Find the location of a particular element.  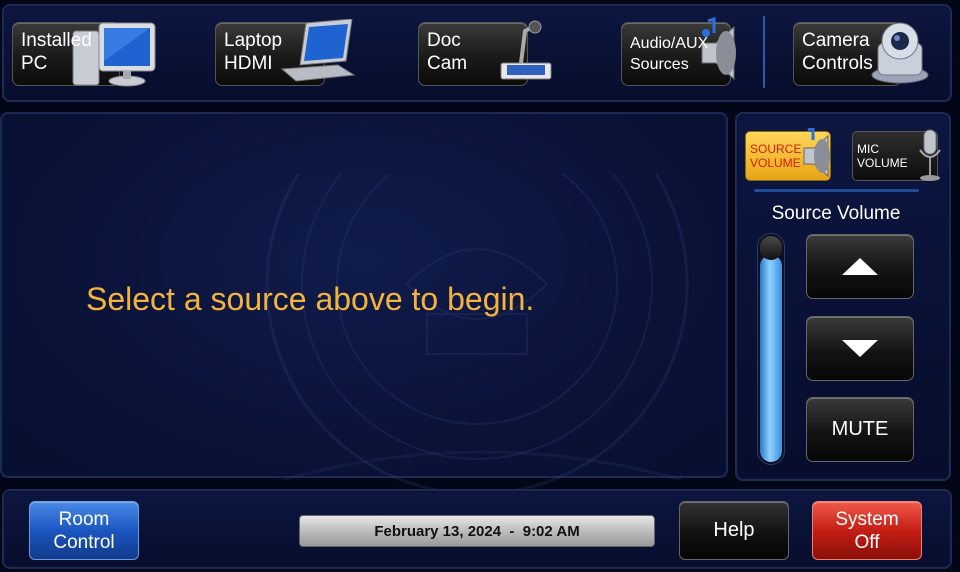

arrow-down-icon is located at coordinates (860, 348).